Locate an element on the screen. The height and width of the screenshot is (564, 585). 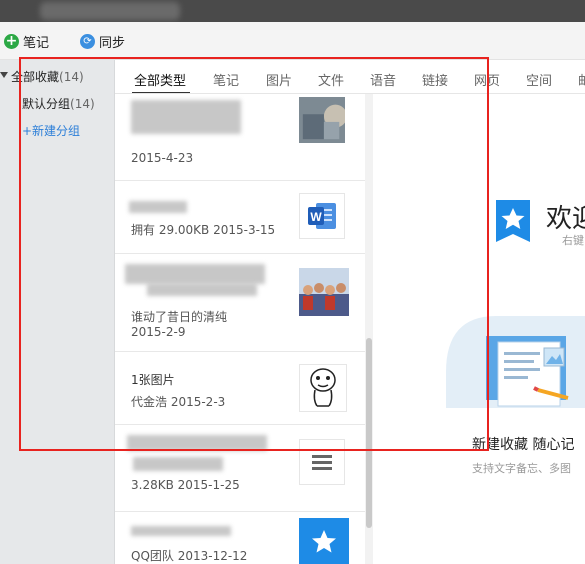
item-meta: 拥有 29.00KB 2015-3-15 is located at coordinates (203, 230).